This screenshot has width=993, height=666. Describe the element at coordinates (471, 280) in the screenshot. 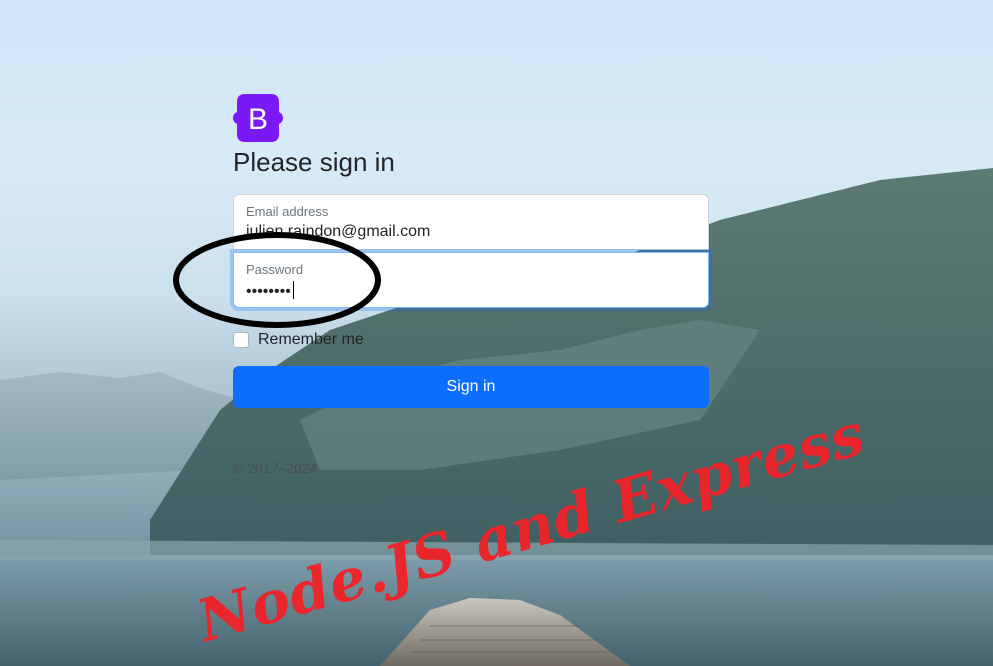

I see `password-field: Password ••••••••` at that location.